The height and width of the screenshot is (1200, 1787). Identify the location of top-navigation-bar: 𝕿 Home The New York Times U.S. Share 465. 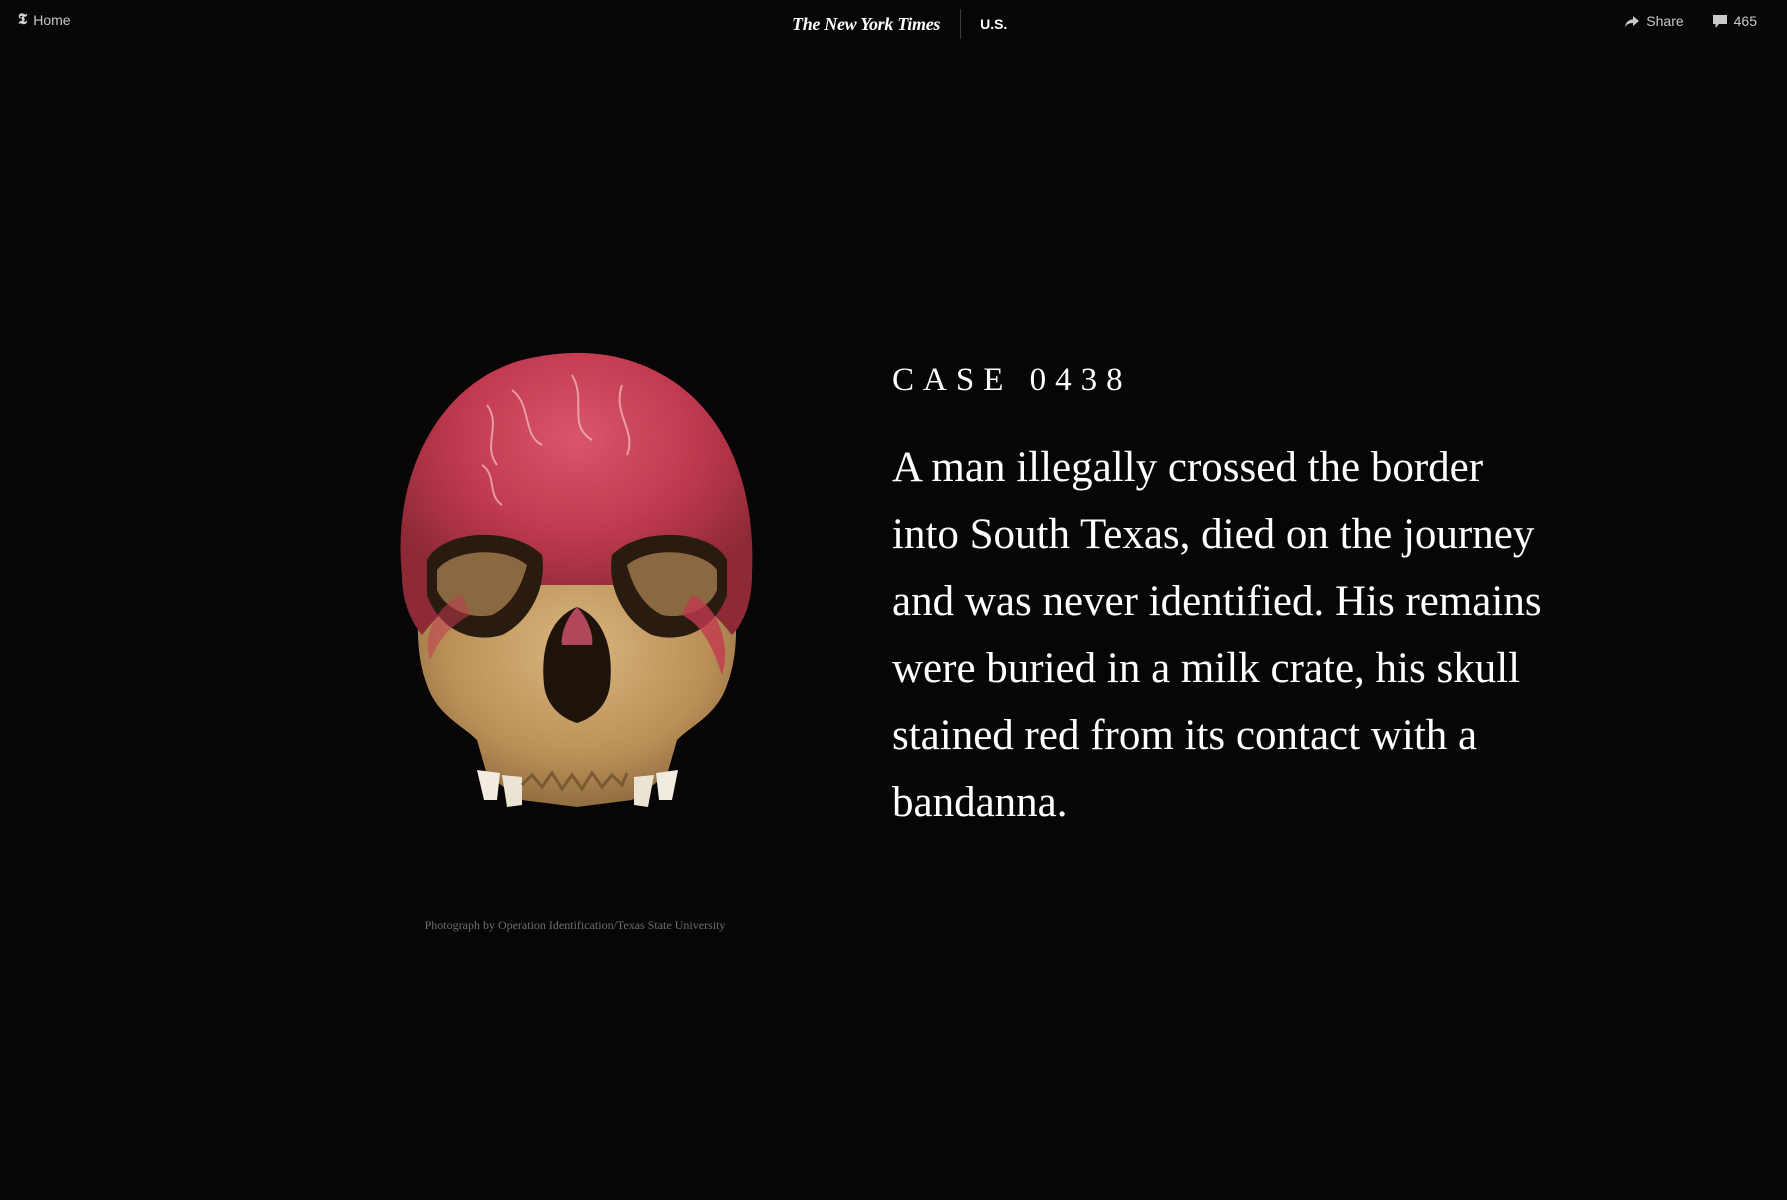
(893, 23).